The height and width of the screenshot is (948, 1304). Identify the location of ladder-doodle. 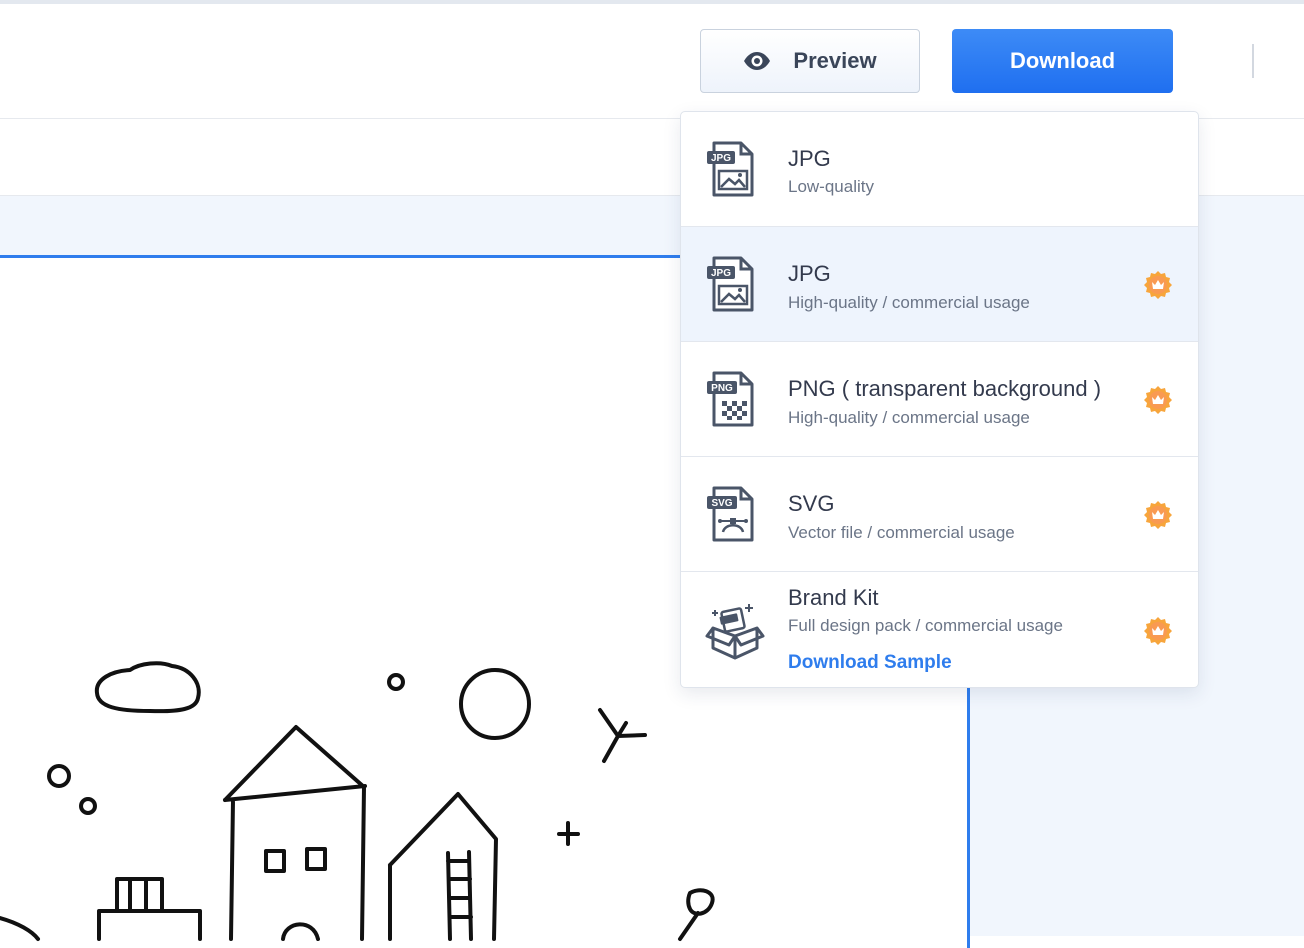
(459, 895).